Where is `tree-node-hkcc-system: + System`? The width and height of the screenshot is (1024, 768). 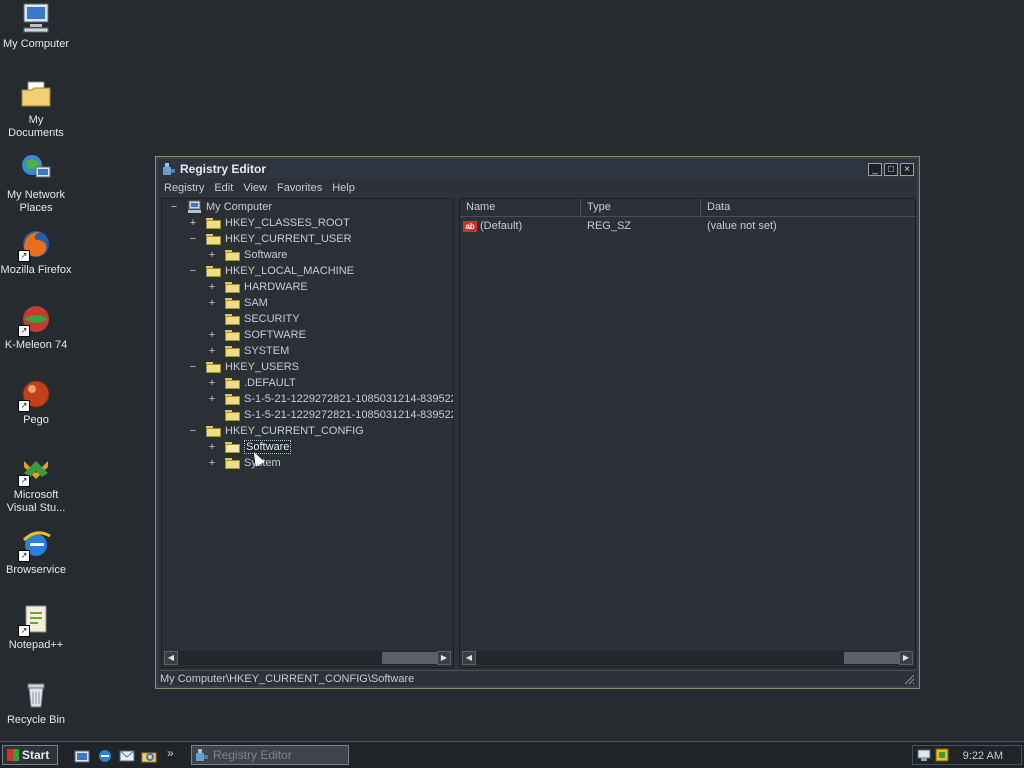 tree-node-hkcc-system: + System is located at coordinates (244, 463).